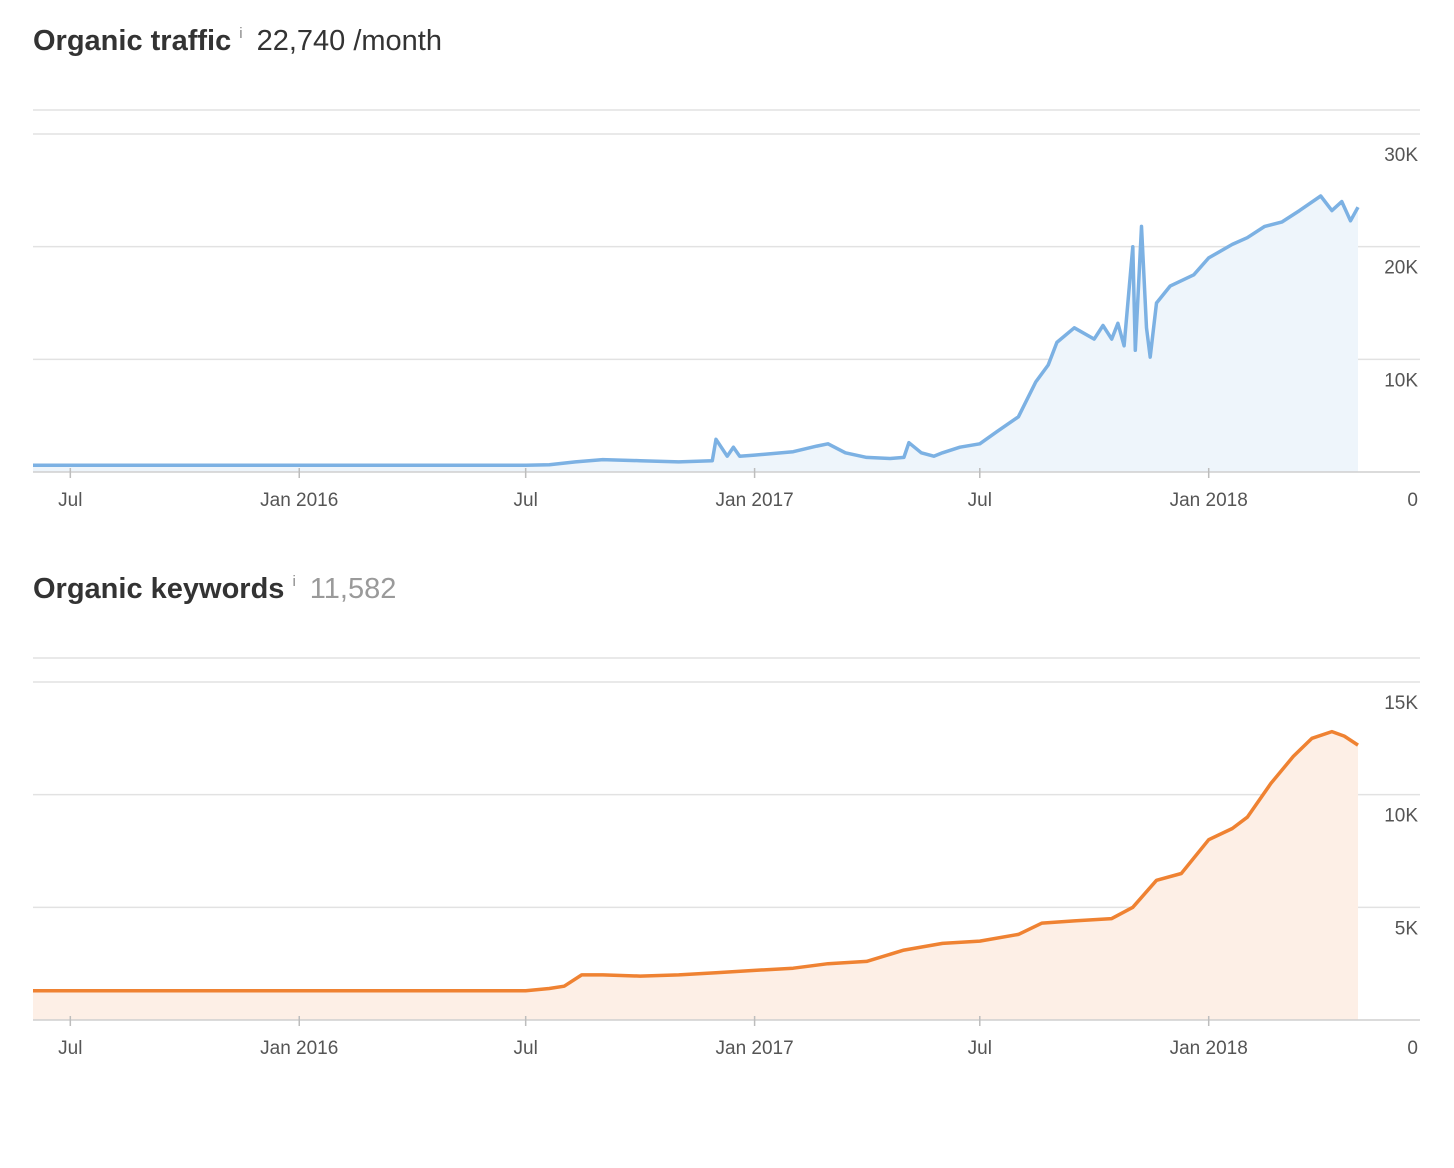 The image size is (1454, 1168). What do you see at coordinates (349, 41) in the screenshot?
I see `organic-traffic-value: 22,740 /month` at bounding box center [349, 41].